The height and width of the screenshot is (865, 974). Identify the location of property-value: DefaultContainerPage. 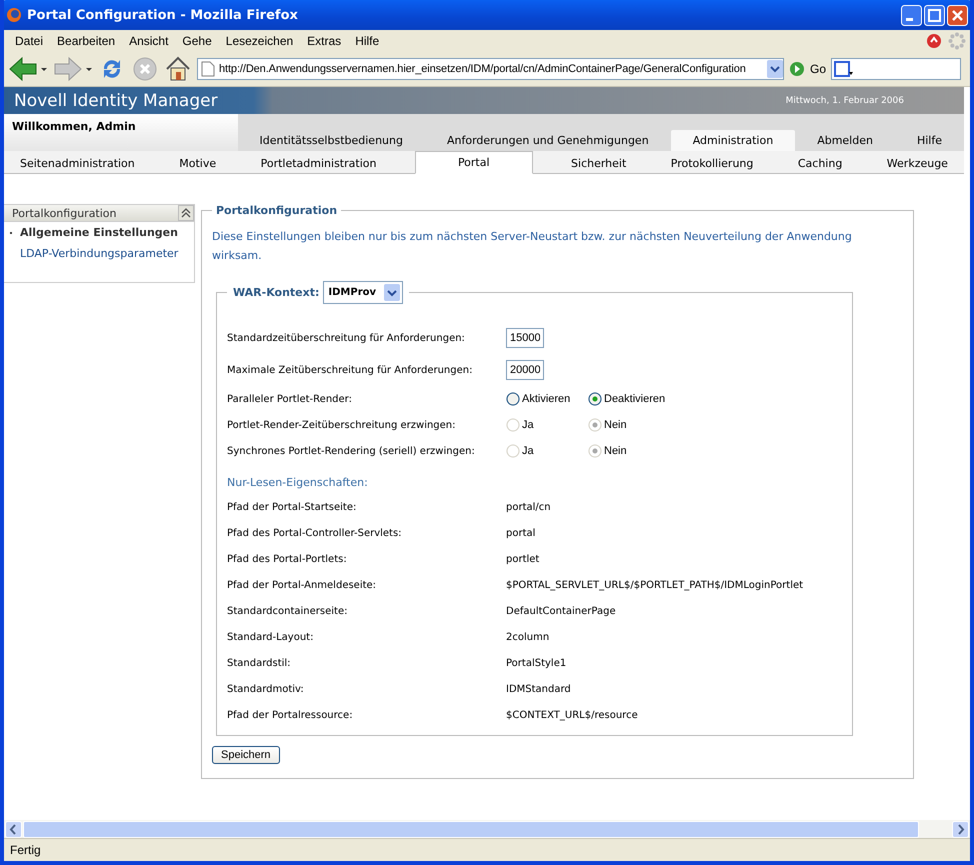
(561, 612).